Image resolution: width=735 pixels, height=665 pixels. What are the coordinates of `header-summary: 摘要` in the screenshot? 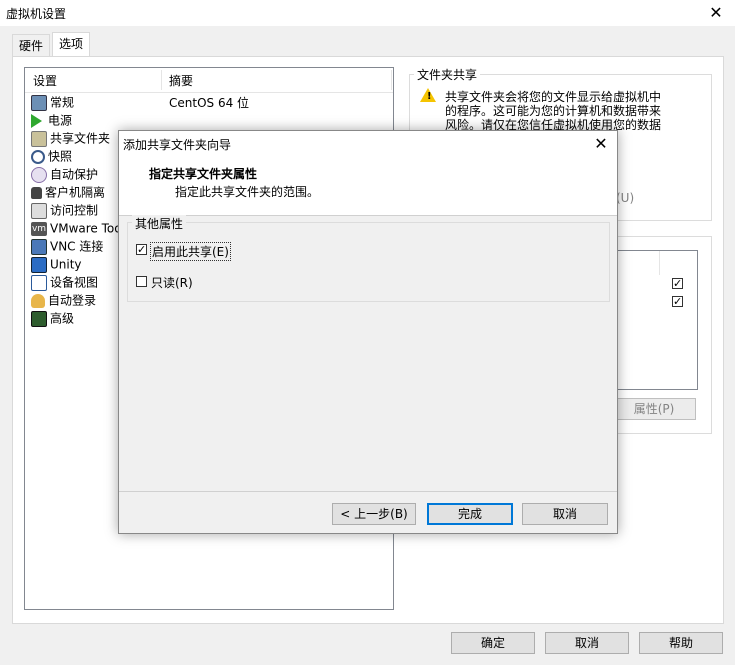 It's located at (181, 80).